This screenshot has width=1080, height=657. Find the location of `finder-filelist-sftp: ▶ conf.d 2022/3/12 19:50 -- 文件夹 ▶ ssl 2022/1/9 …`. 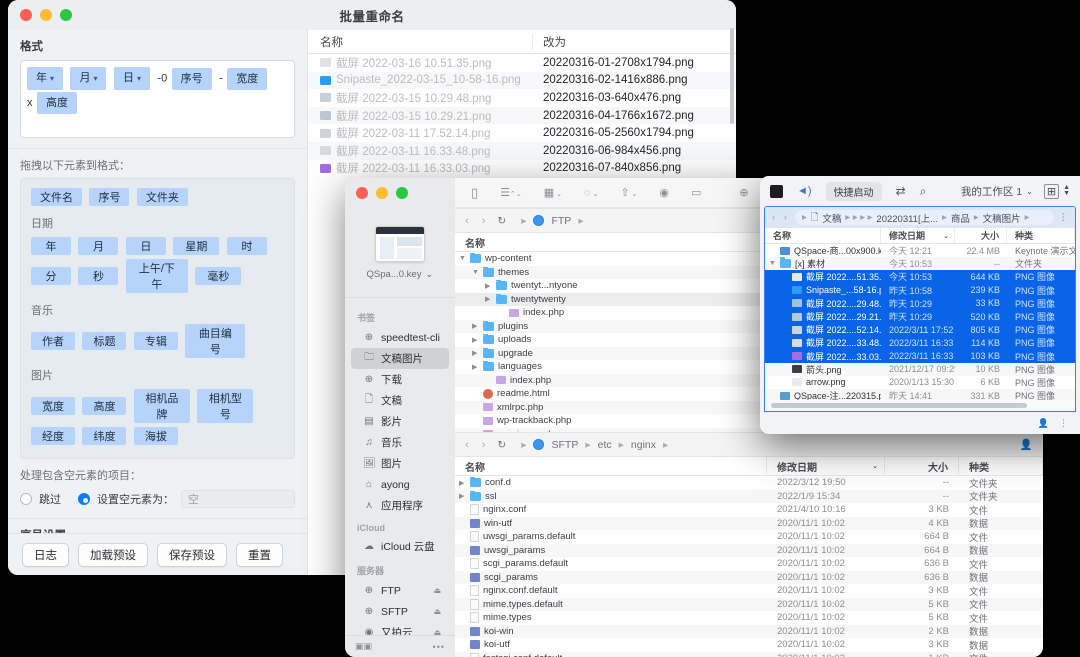

finder-filelist-sftp: ▶ conf.d 2022/3/12 19:50 -- 文件夹 ▶ ssl 2022/1/9 … is located at coordinates (749, 566).